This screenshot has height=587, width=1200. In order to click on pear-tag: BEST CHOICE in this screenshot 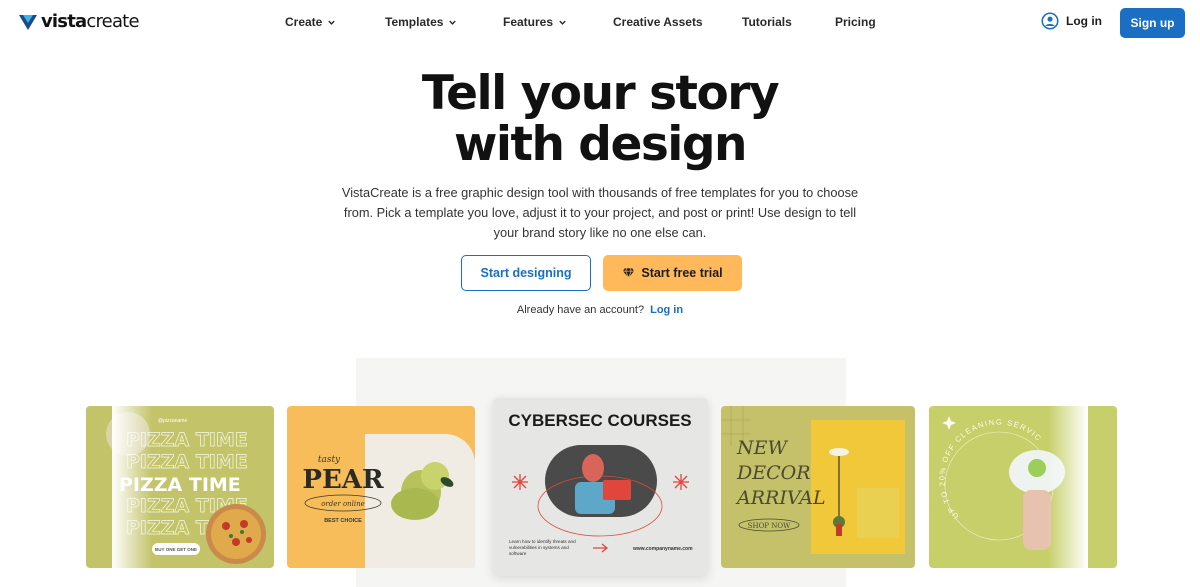, I will do `click(343, 521)`.